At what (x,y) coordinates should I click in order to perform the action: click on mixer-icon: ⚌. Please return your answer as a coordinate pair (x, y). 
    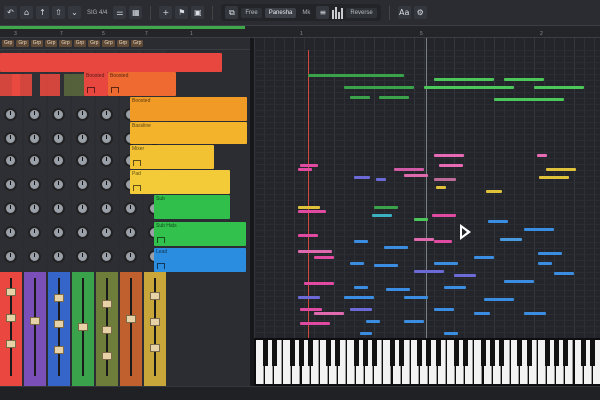
    Looking at the image, I should click on (120, 12).